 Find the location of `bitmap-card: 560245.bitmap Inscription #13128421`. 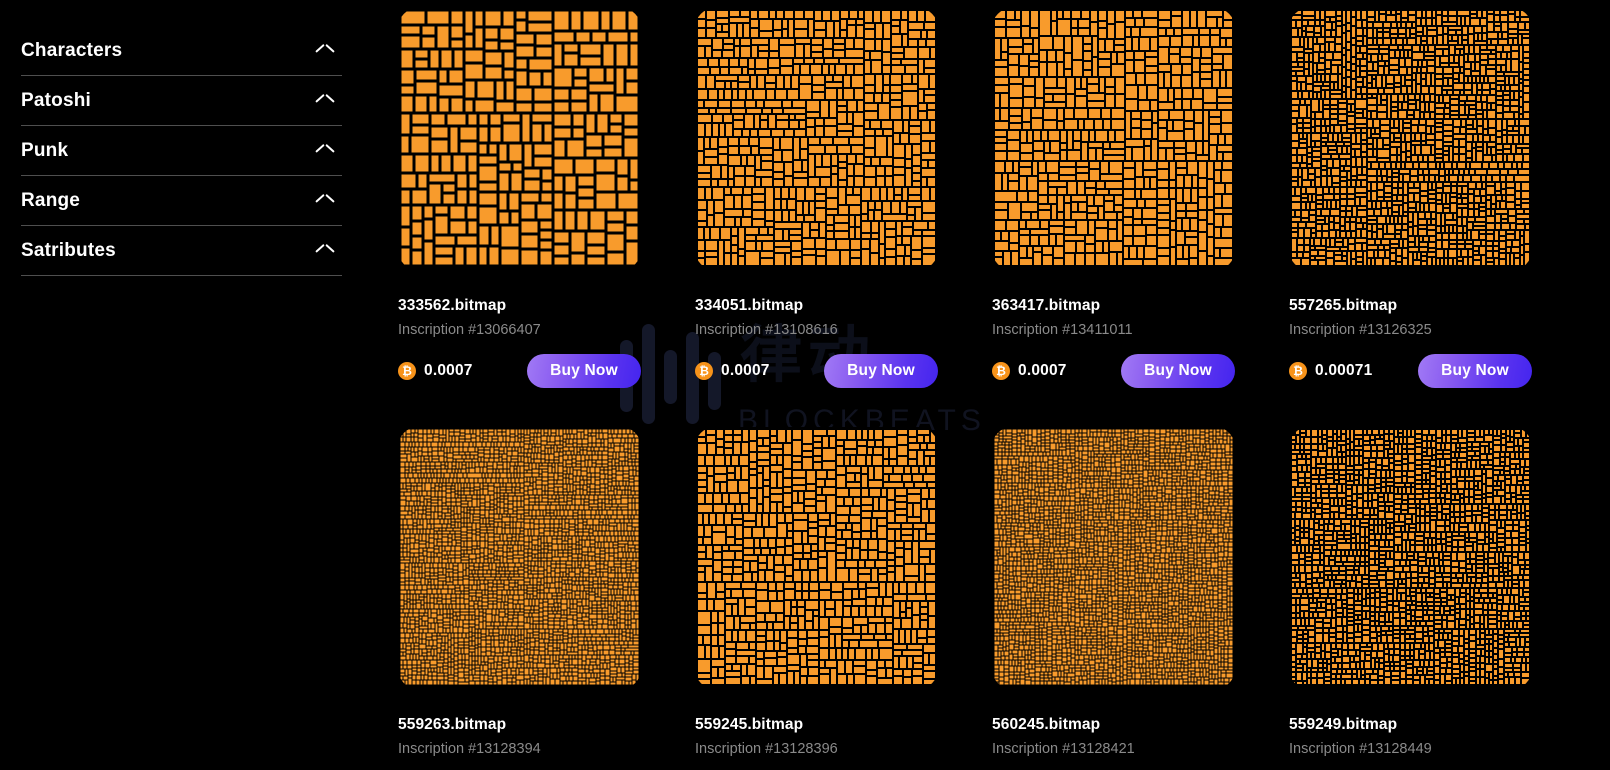

bitmap-card: 560245.bitmap Inscription #13128421 is located at coordinates (1120, 592).